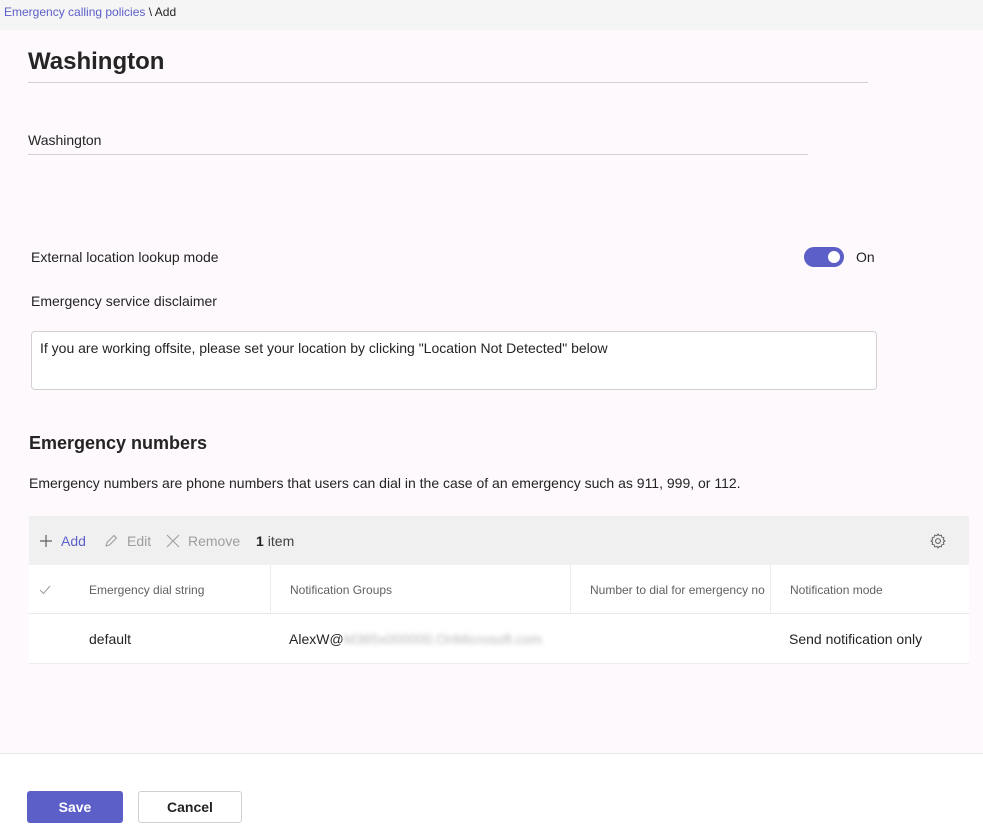 This screenshot has height=832, width=983. I want to click on save-button: Save, so click(75, 807).